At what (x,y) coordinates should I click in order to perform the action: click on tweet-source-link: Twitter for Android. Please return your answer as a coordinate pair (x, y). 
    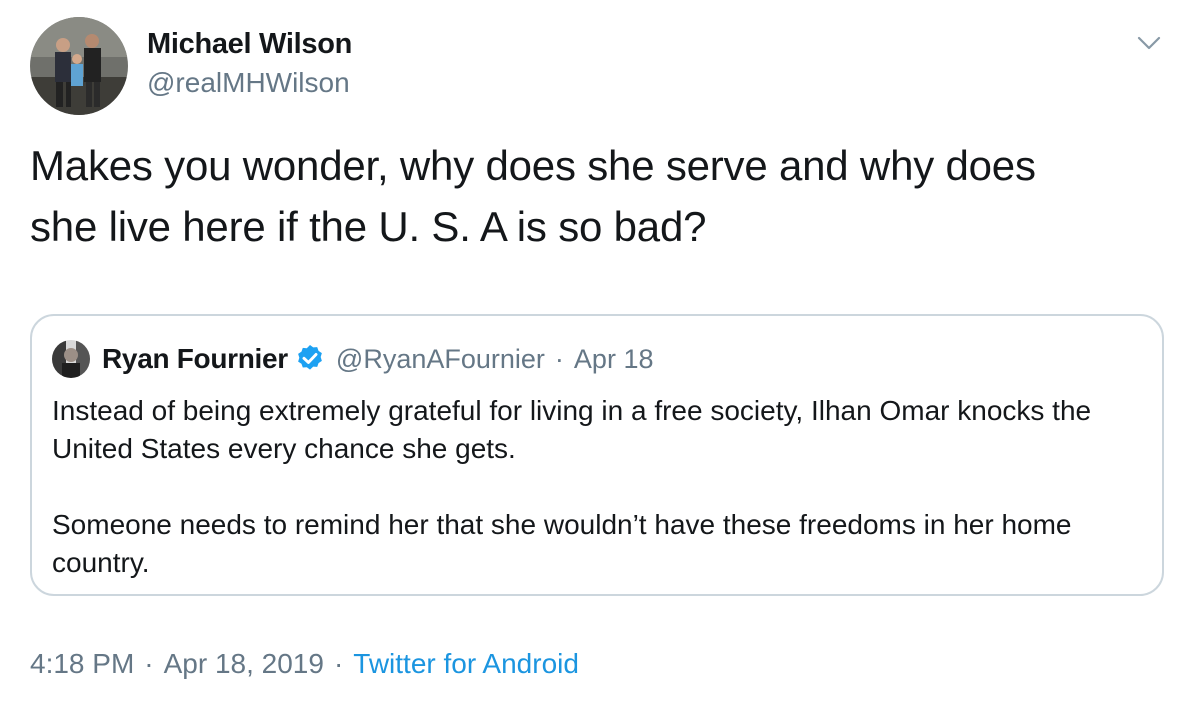
    Looking at the image, I should click on (466, 663).